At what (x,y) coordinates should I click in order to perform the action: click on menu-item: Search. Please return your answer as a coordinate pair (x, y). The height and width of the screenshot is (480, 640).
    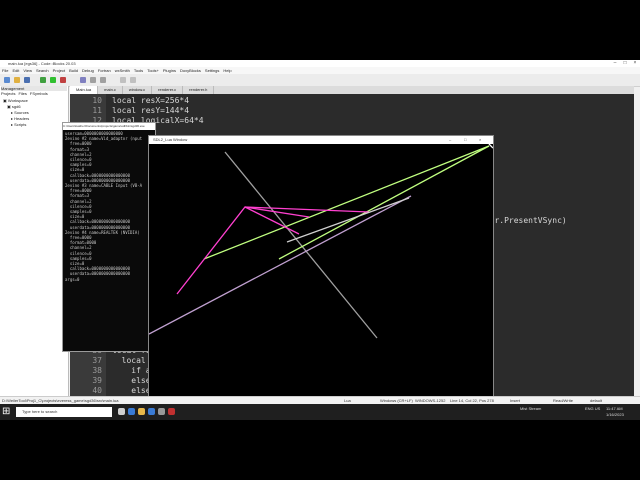
    Looking at the image, I should click on (42, 70).